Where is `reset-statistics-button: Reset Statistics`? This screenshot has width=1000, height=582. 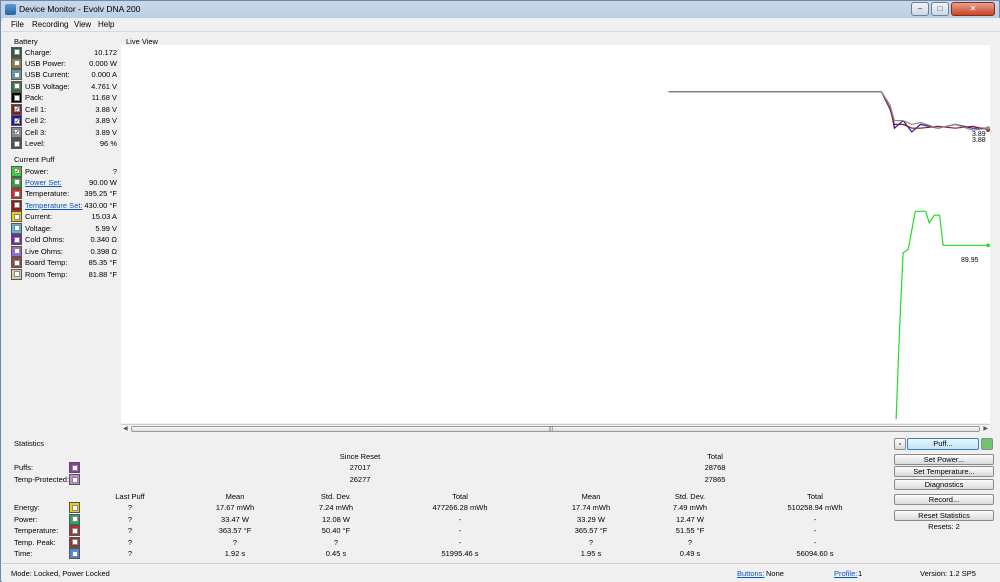
reset-statistics-button: Reset Statistics is located at coordinates (944, 515).